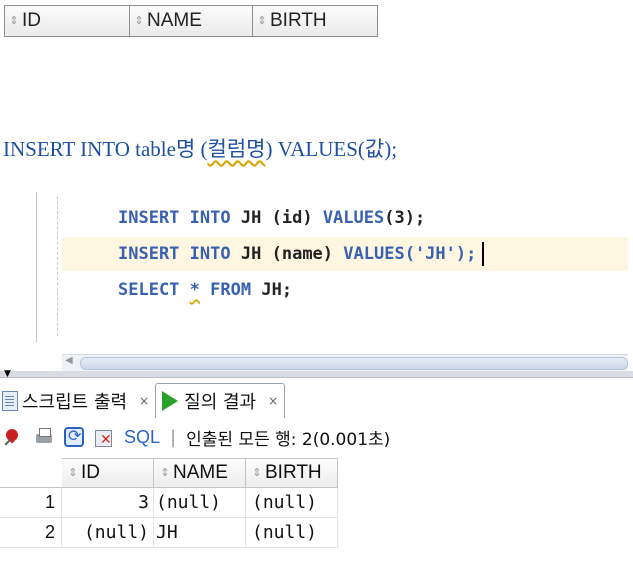 This screenshot has height=572, width=633. I want to click on text-caret, so click(483, 254).